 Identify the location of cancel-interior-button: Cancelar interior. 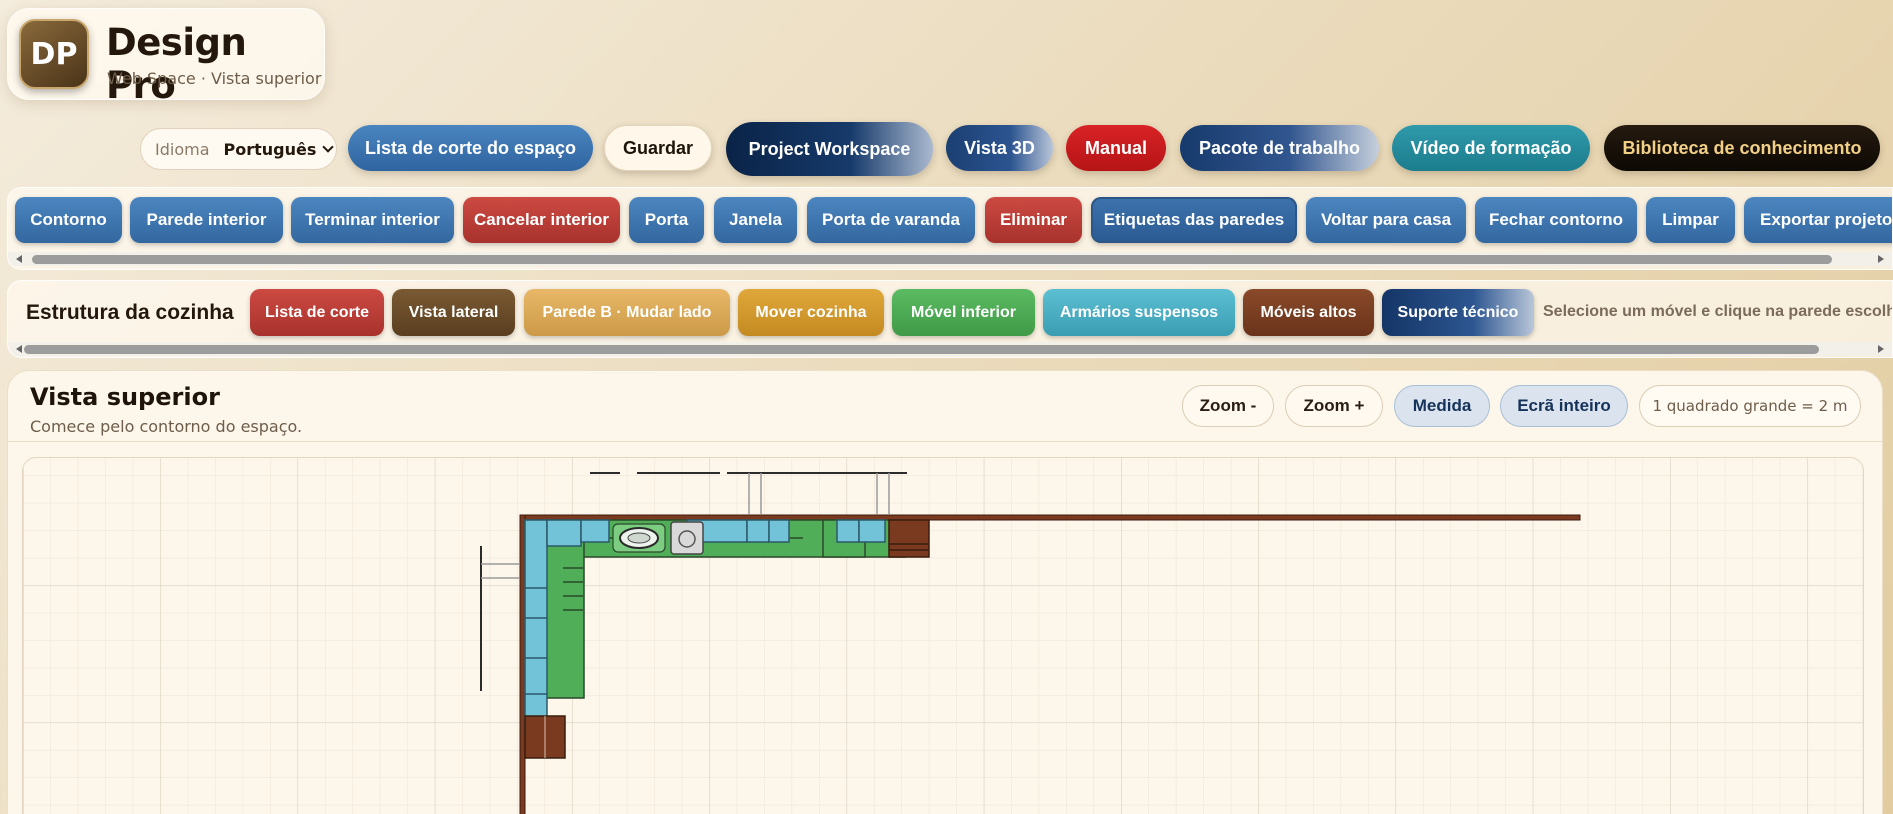
(541, 220).